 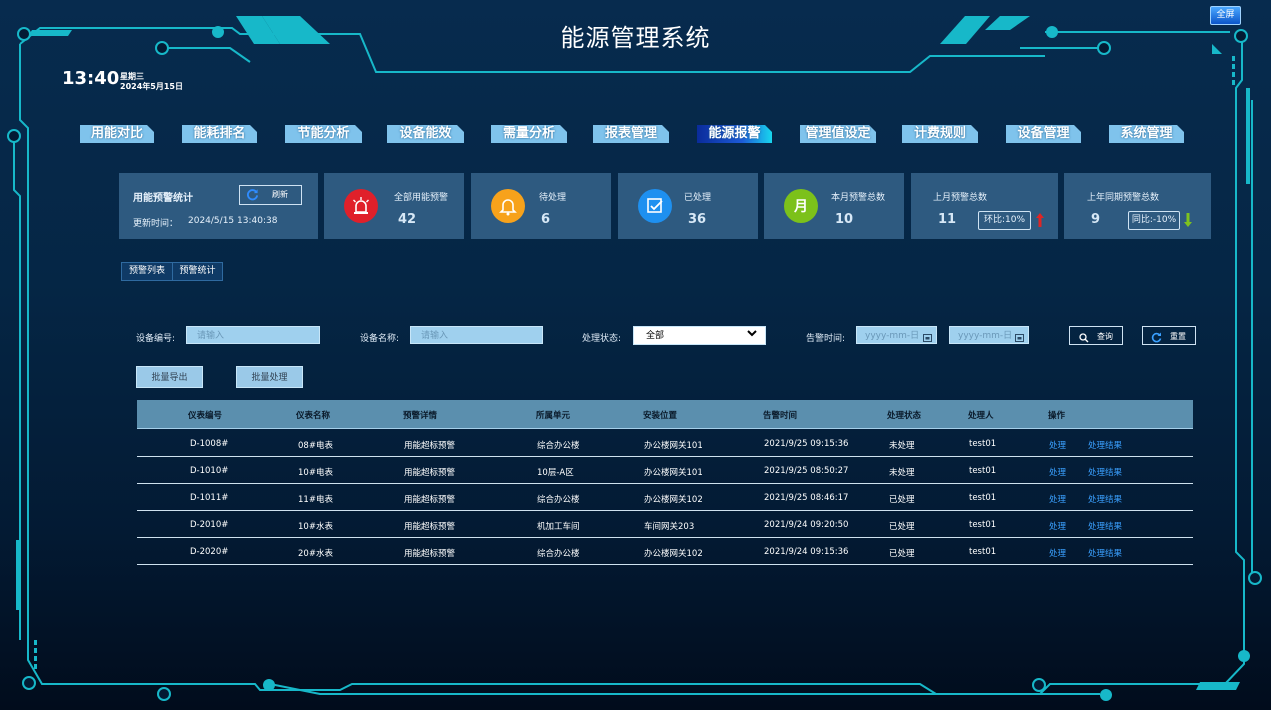 I want to click on device-no-input: 请输入, so click(x=253, y=335).